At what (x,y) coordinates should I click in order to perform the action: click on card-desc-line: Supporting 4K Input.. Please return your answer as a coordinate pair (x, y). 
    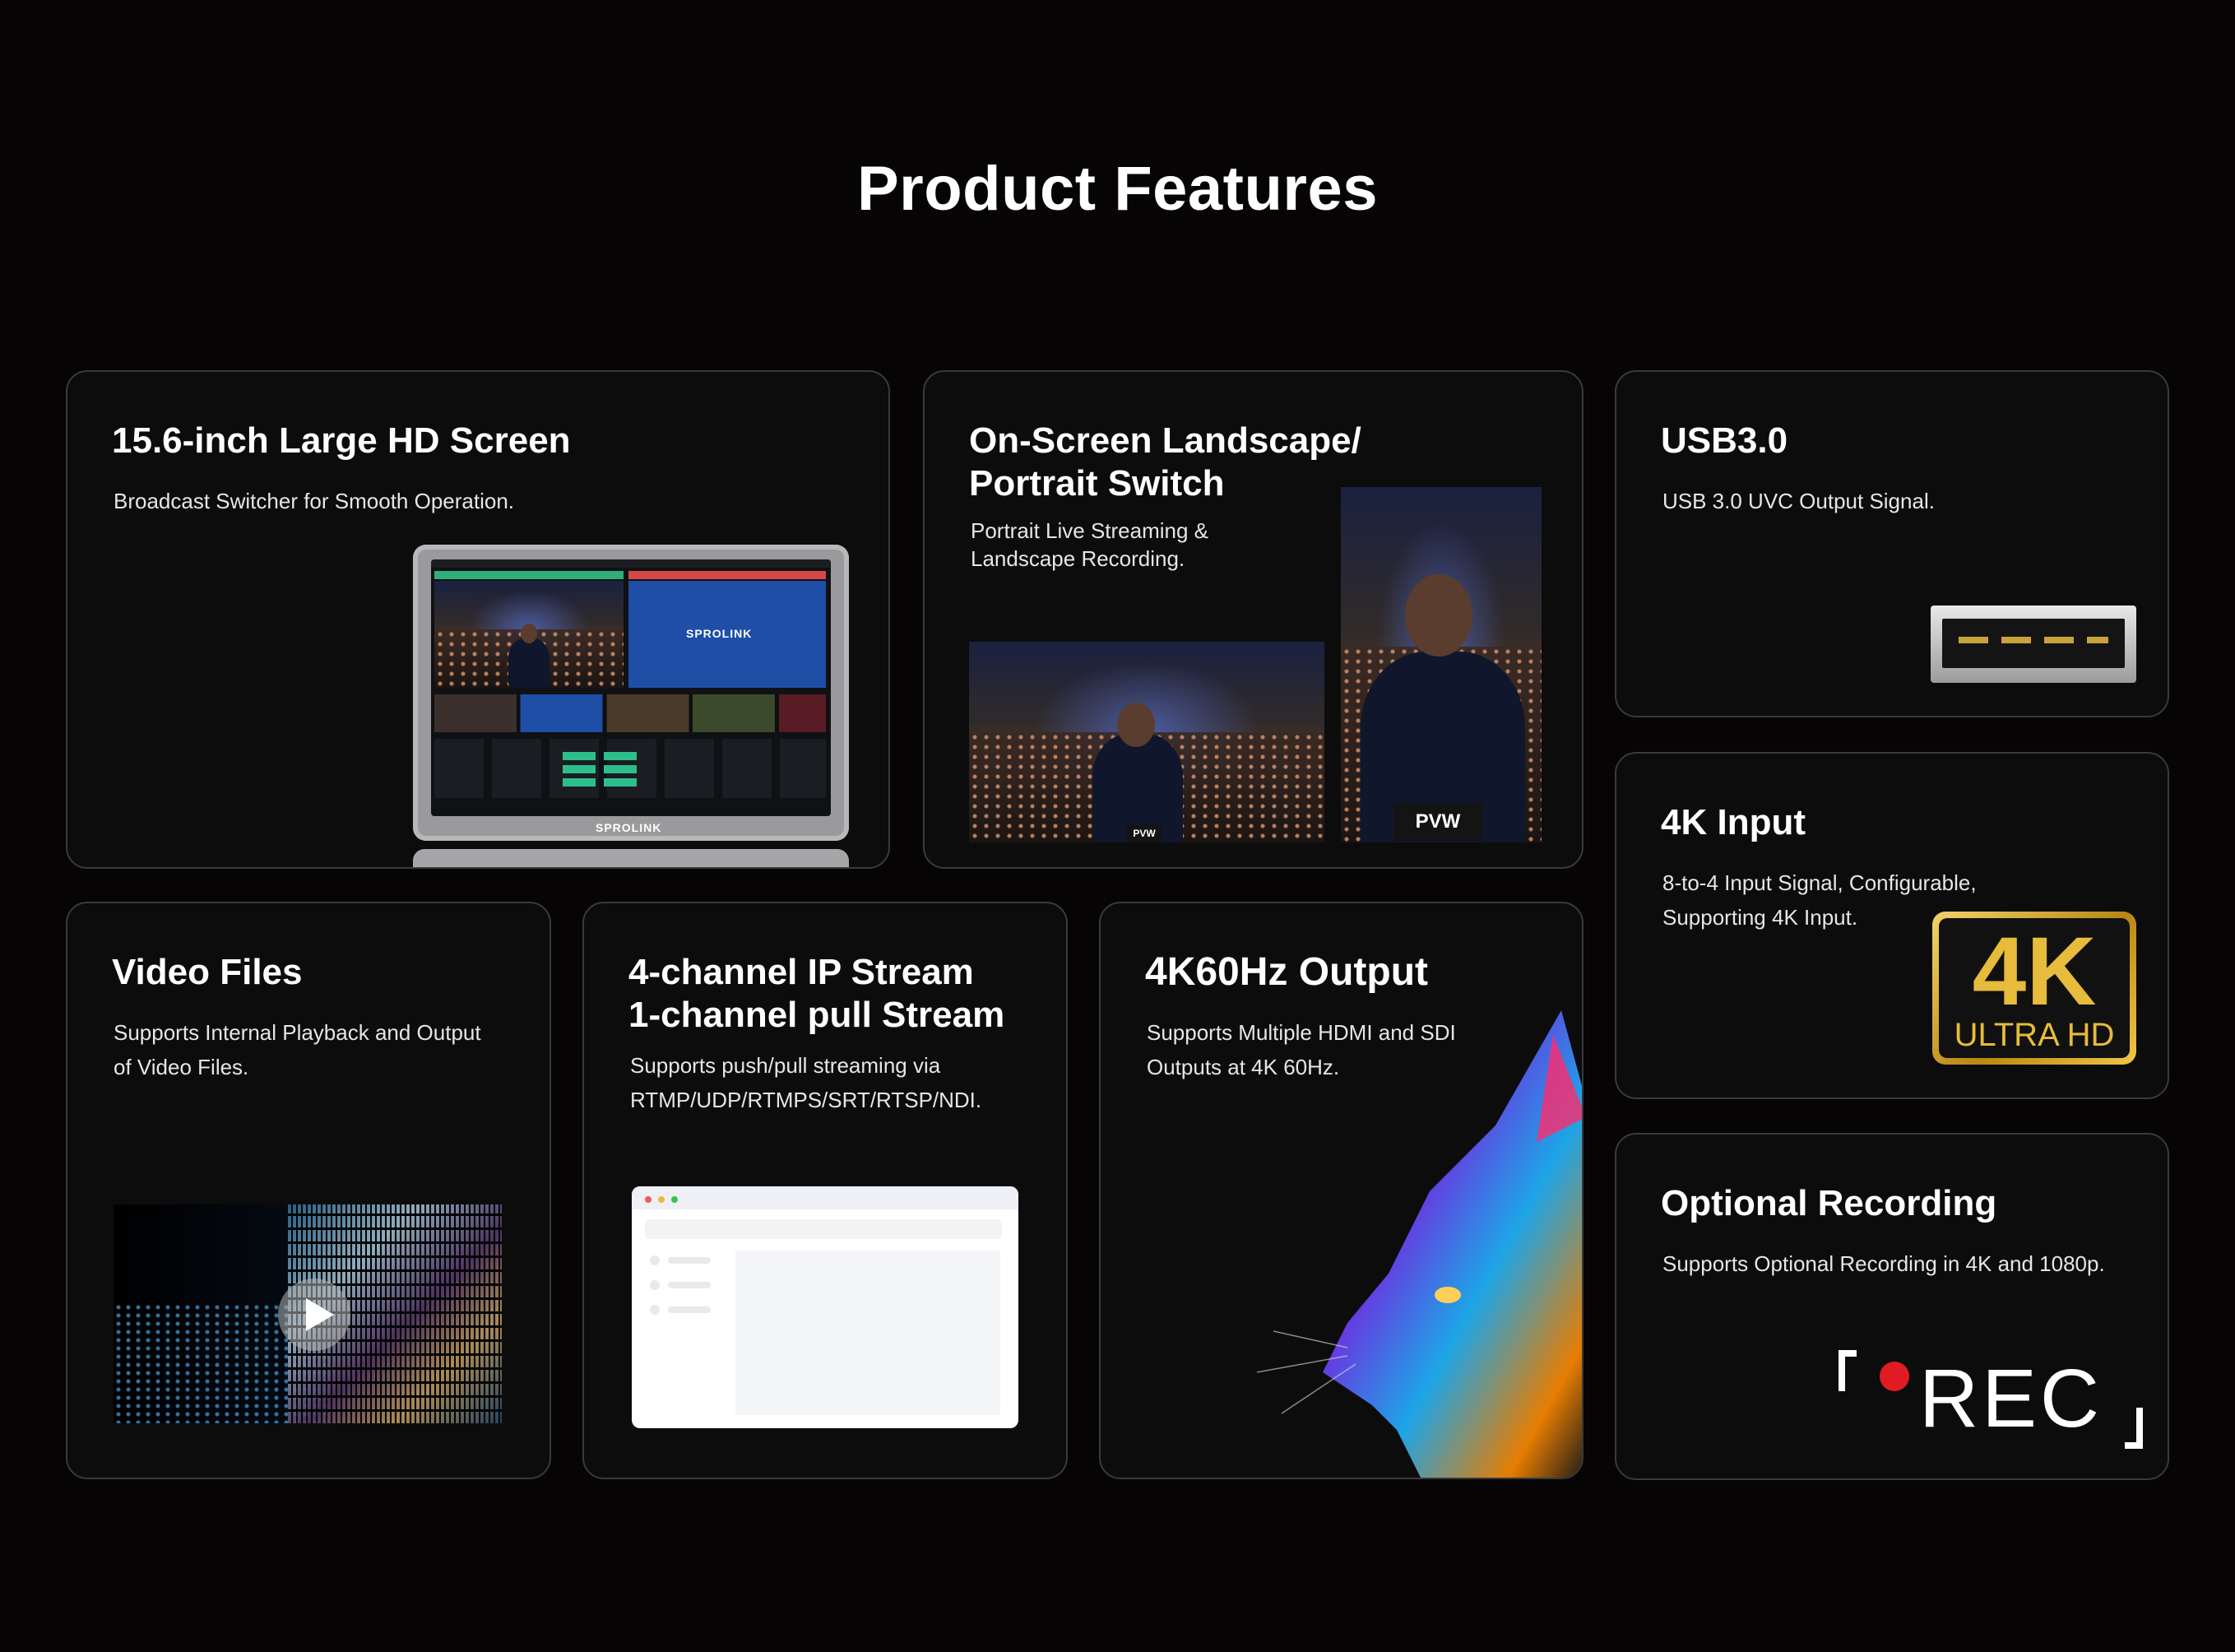
    Looking at the image, I should click on (1760, 918).